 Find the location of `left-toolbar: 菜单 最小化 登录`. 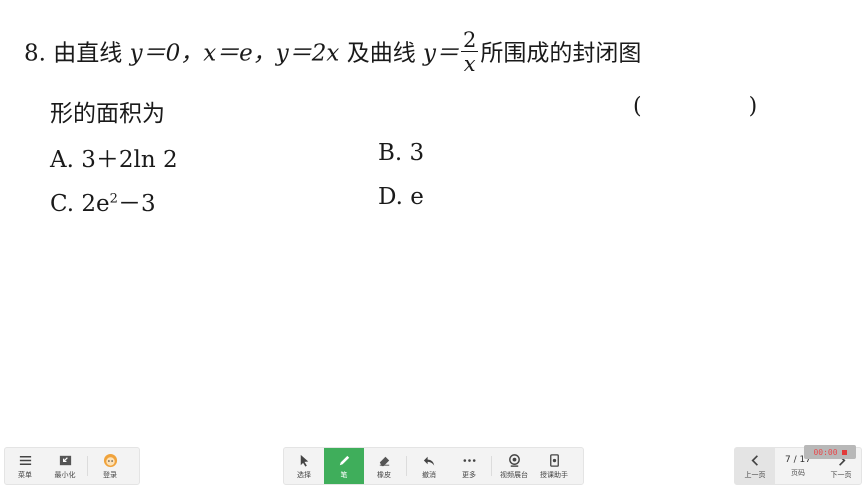

left-toolbar: 菜单 最小化 登录 is located at coordinates (72, 466).